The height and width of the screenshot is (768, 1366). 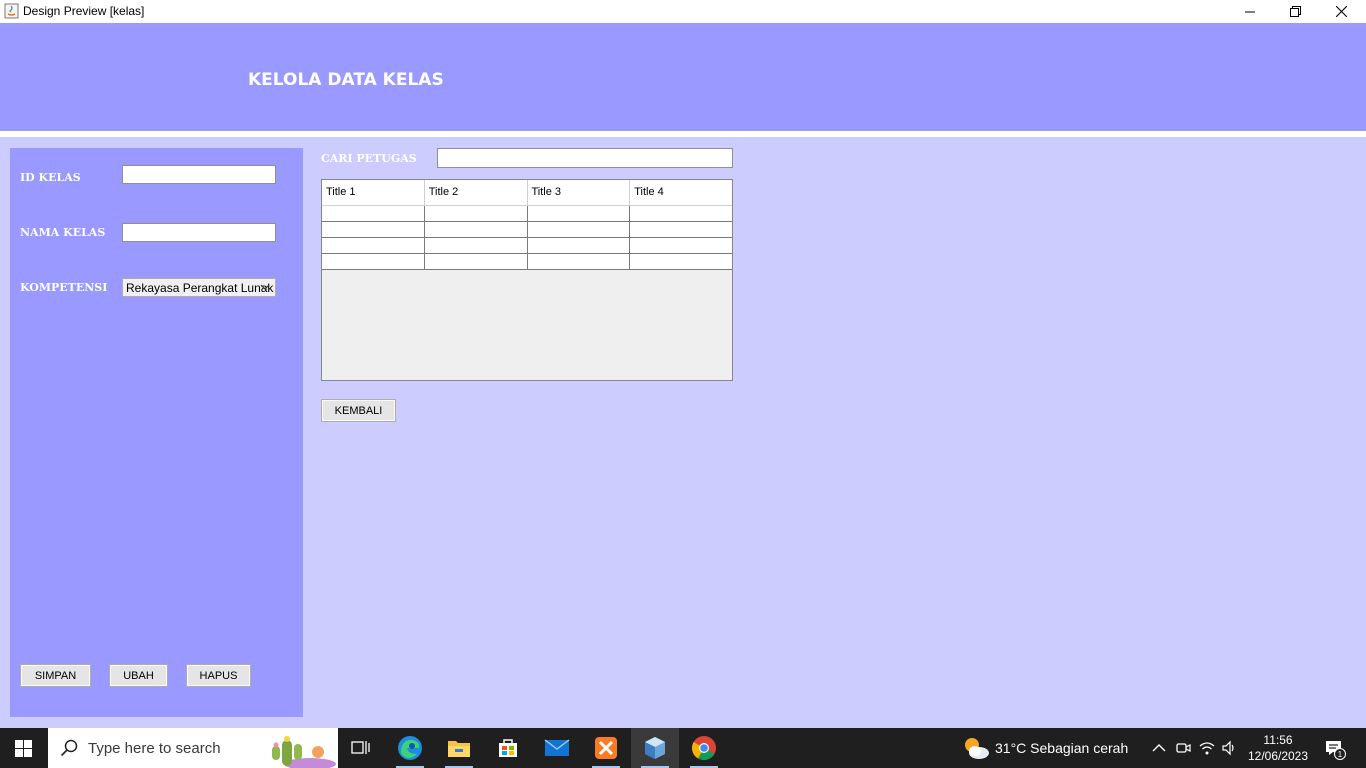 What do you see at coordinates (84, 11) in the screenshot?
I see `window-title: Design Preview [kelas]` at bounding box center [84, 11].